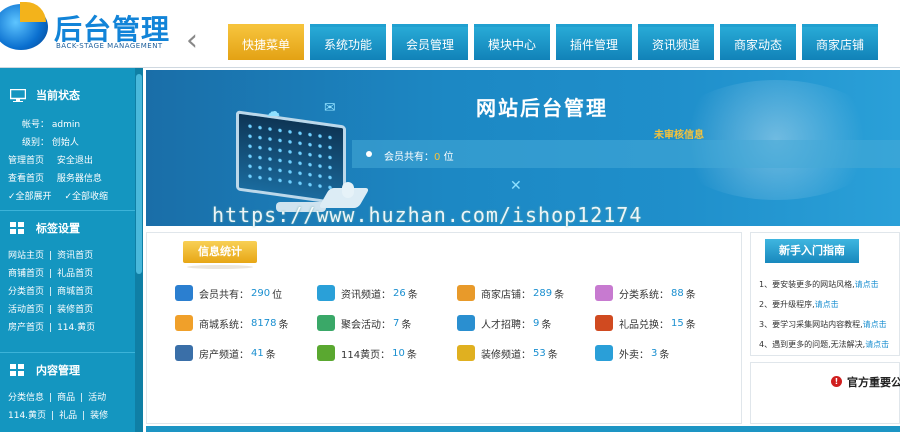  Describe the element at coordinates (811, 324) in the screenshot. I see `guide-line-text: 3、要学习采集网站内容教程,` at that location.